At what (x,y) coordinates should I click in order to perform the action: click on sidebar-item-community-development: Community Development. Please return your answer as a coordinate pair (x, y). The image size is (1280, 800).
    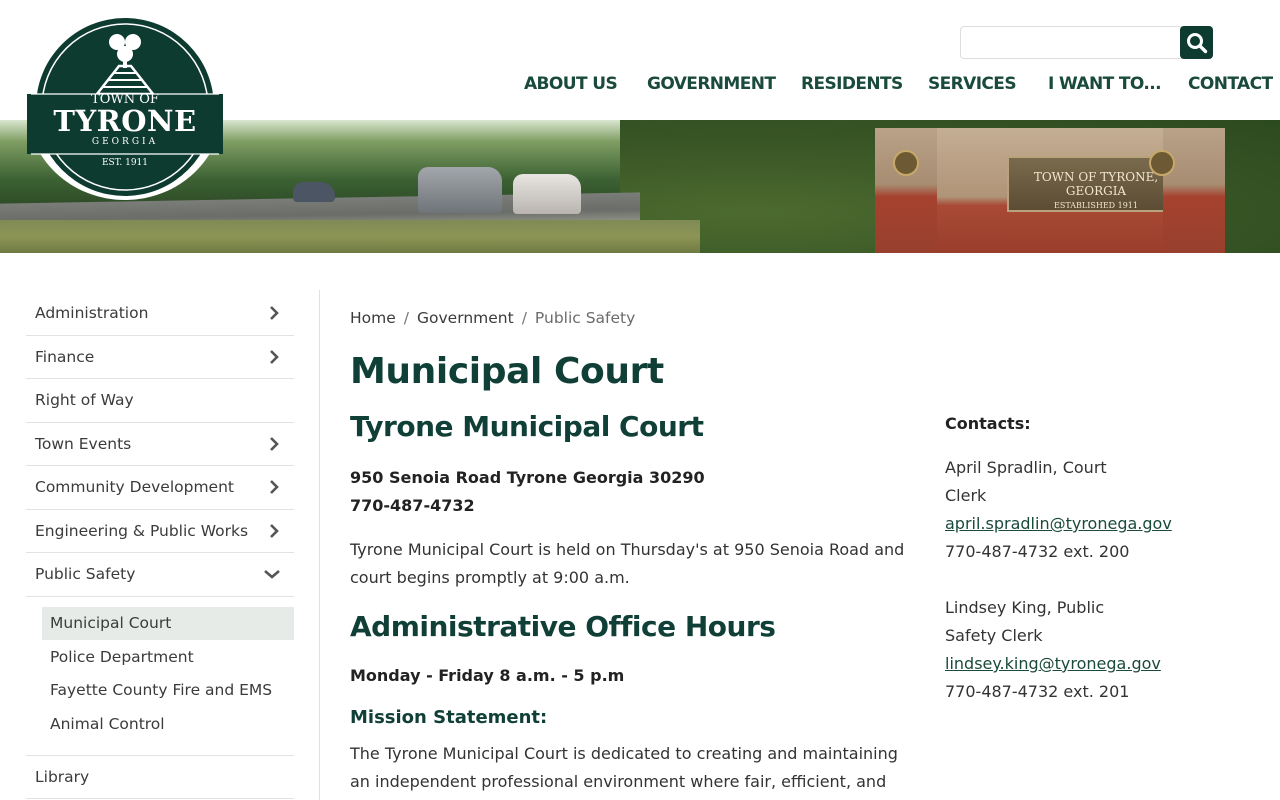
    Looking at the image, I should click on (160, 488).